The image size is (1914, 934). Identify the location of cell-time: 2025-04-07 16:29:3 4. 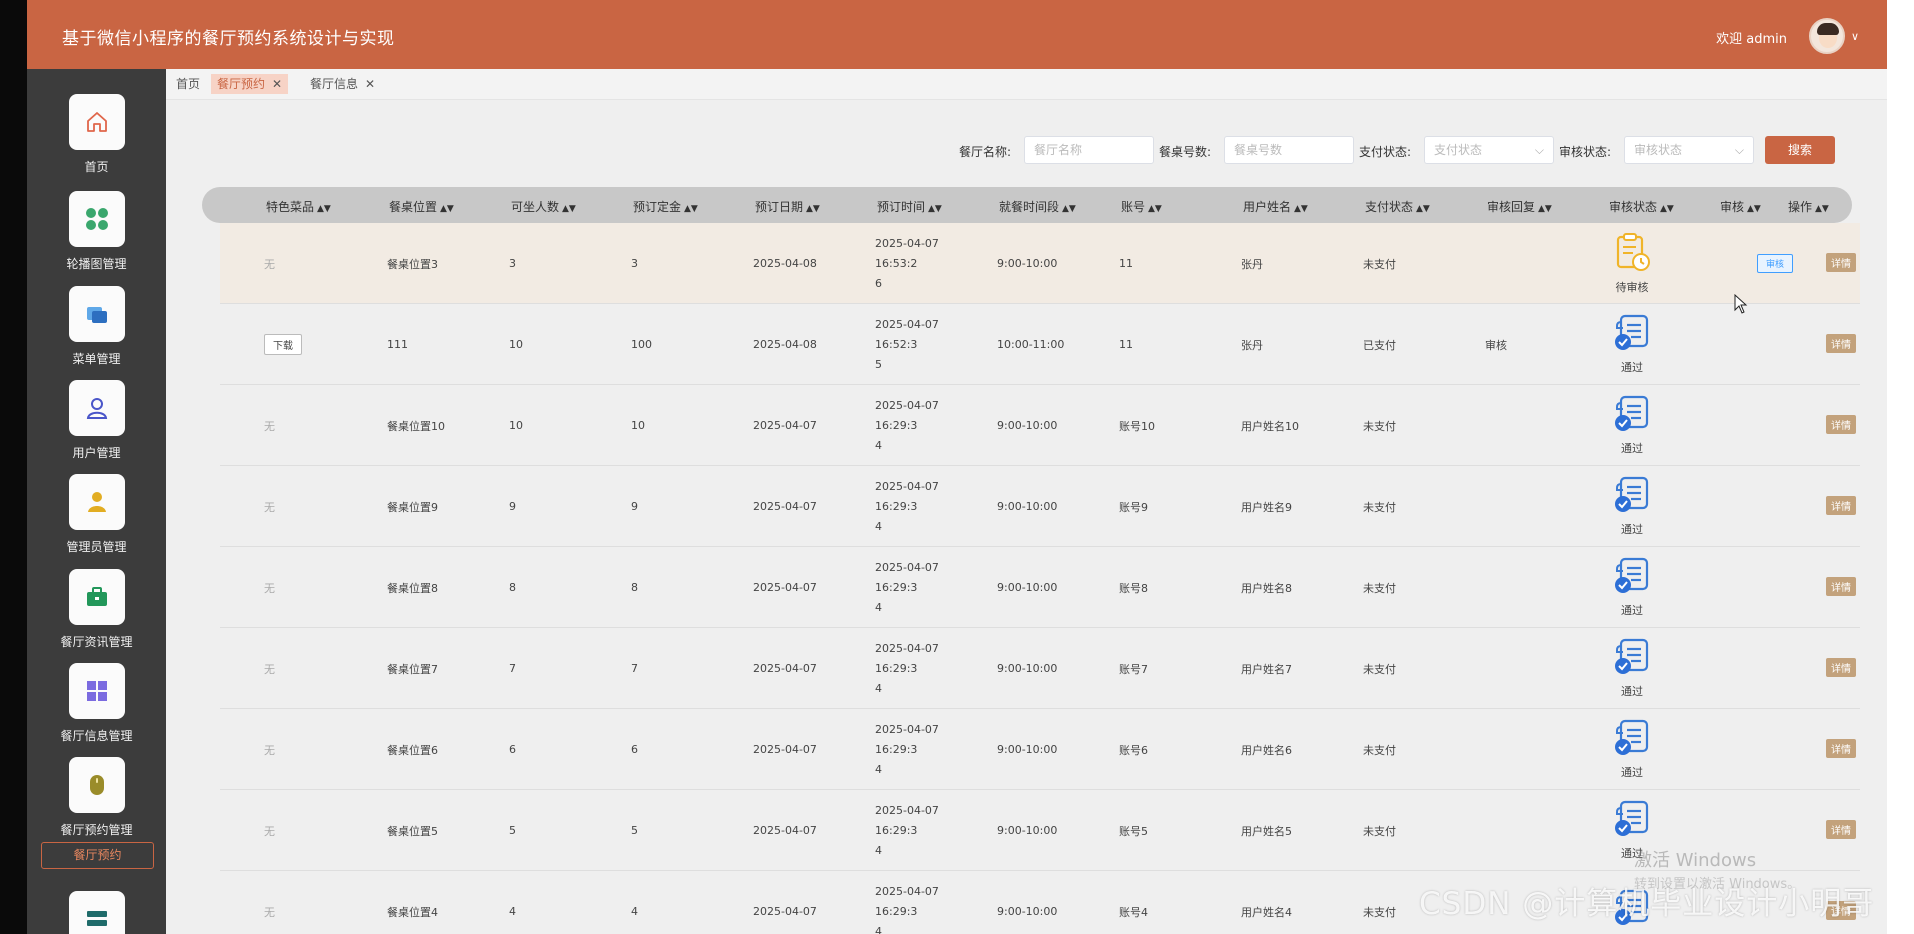
(927, 668).